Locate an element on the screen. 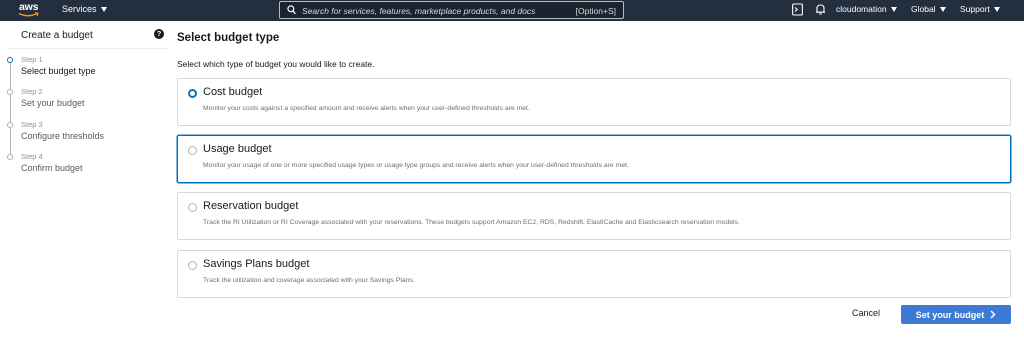  help-icon: ? is located at coordinates (159, 34).